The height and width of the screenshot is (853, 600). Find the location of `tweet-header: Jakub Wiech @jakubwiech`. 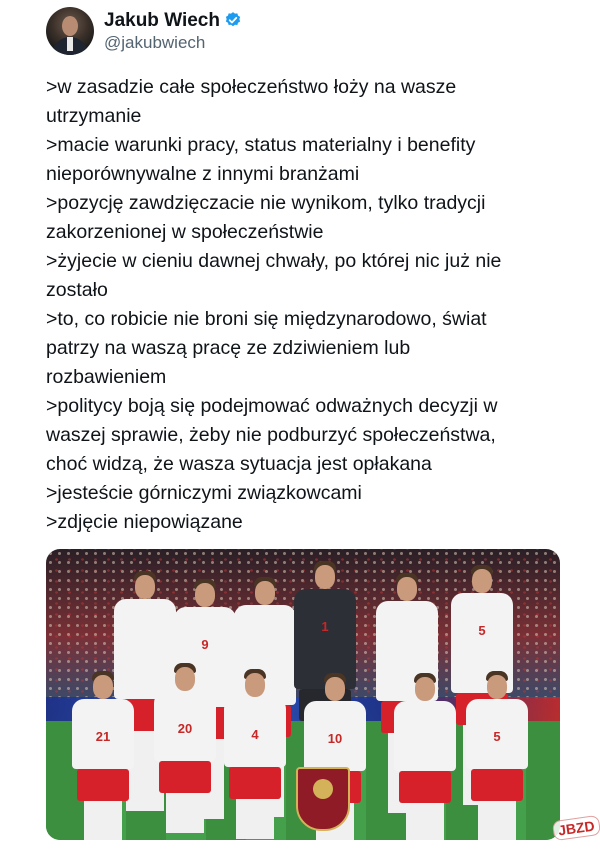

tweet-header: Jakub Wiech @jakubwiech is located at coordinates (144, 31).